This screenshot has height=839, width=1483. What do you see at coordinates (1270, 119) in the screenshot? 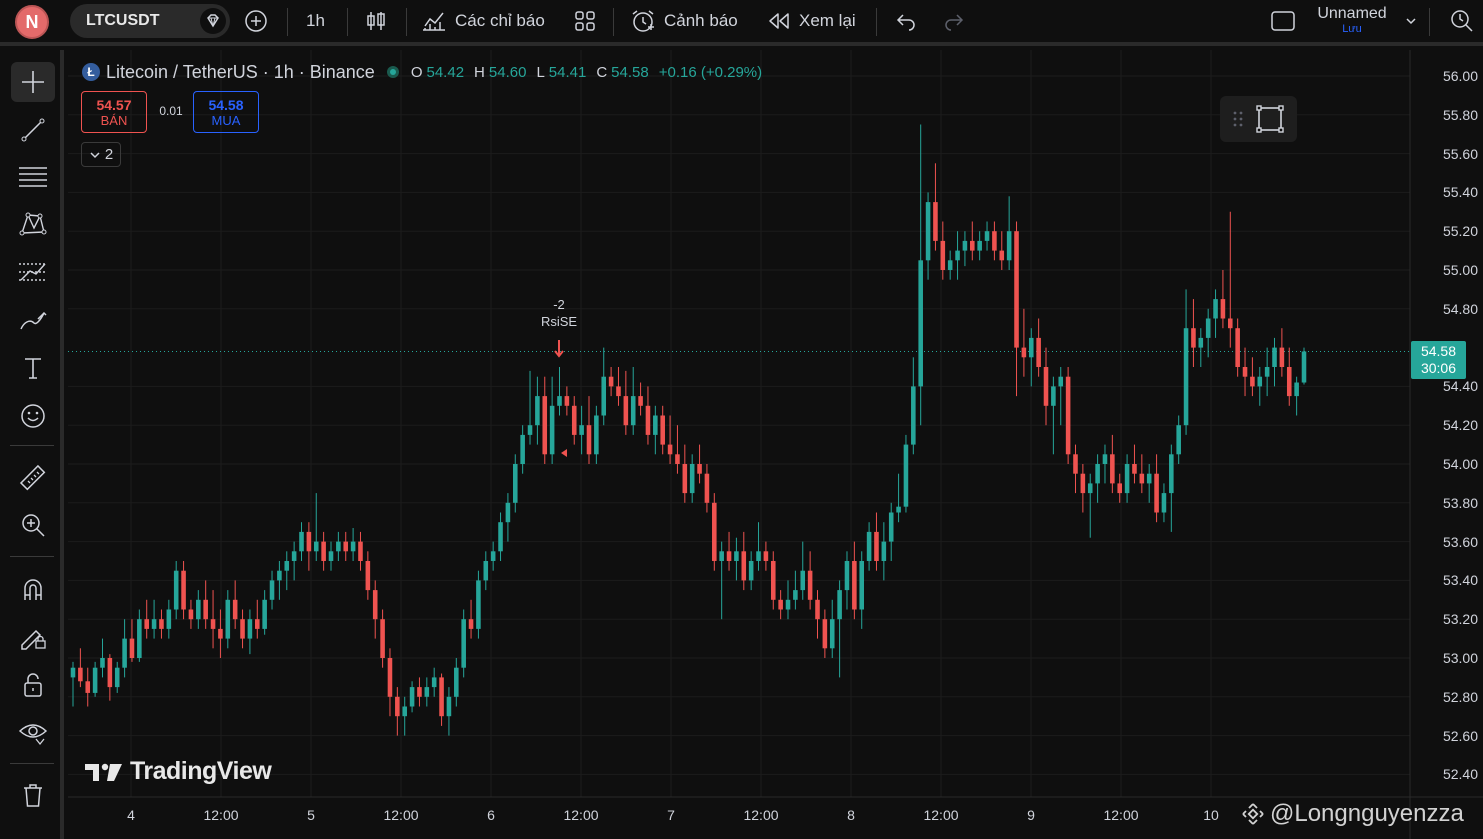
I see `fullscreen-icon` at bounding box center [1270, 119].